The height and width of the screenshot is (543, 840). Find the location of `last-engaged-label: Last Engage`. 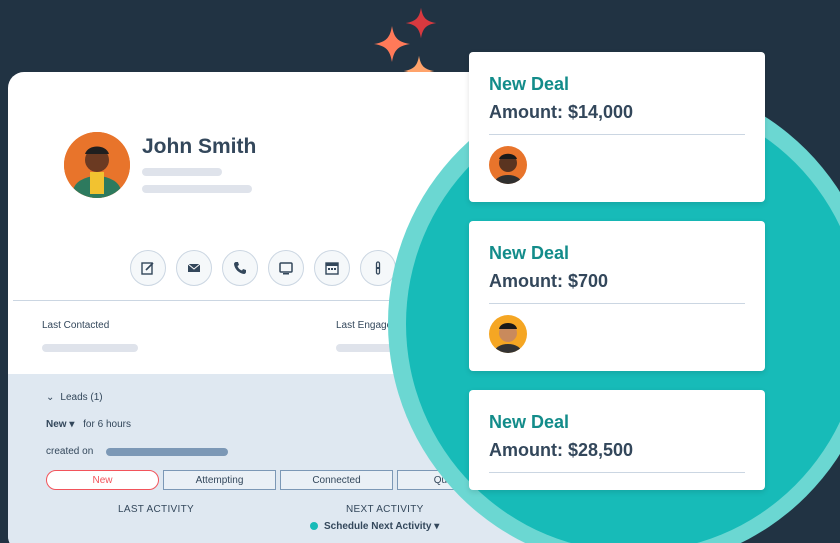

last-engaged-label: Last Engage is located at coordinates (364, 325).